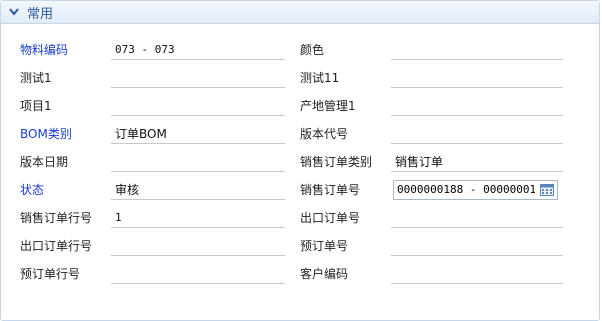  I want to click on sales-order-line-field: 1, so click(198, 218).